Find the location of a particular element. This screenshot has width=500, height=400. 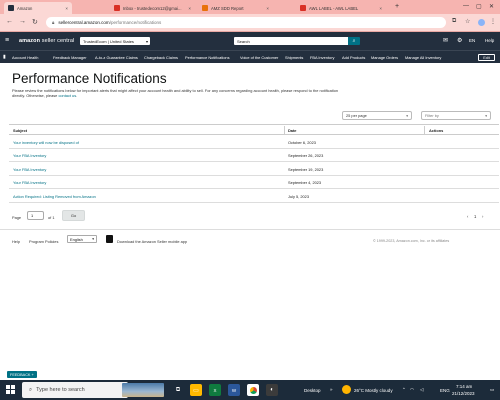

windows-start-icon is located at coordinates (10, 389).